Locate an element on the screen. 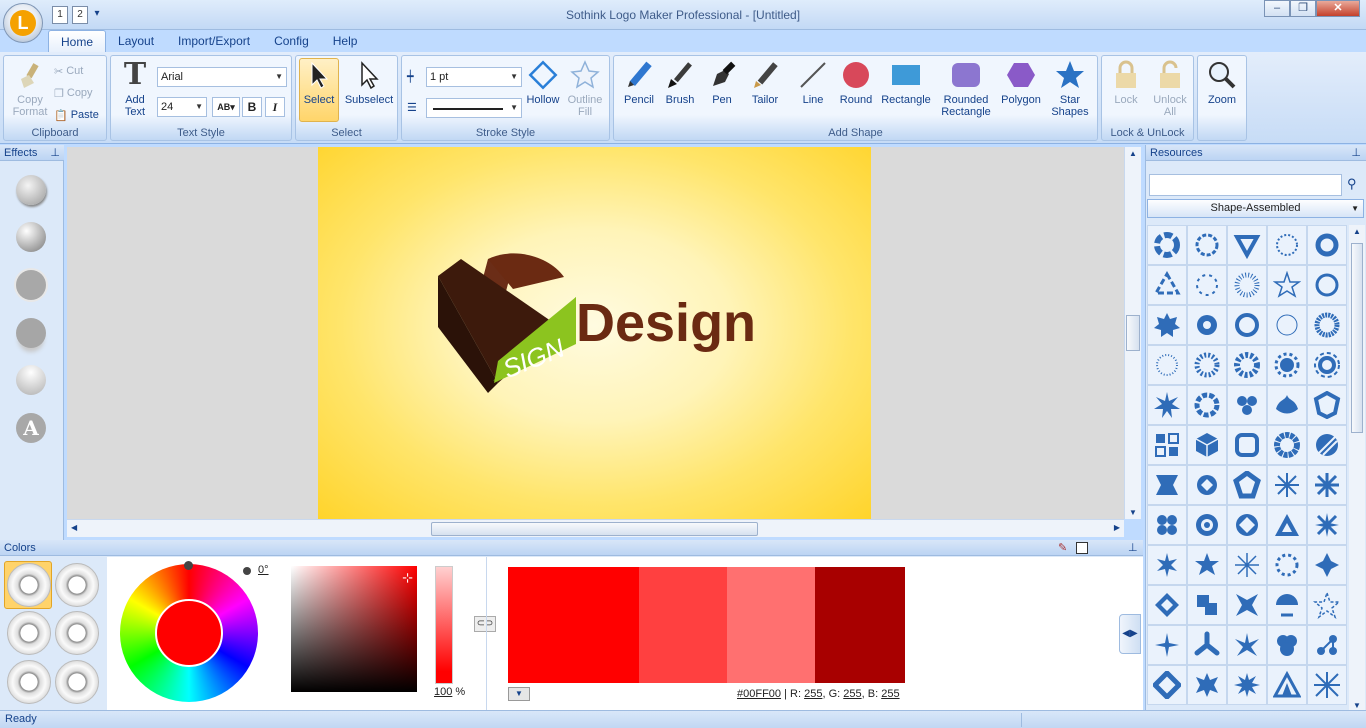  font-size-select: 24 ▼ is located at coordinates (182, 107).